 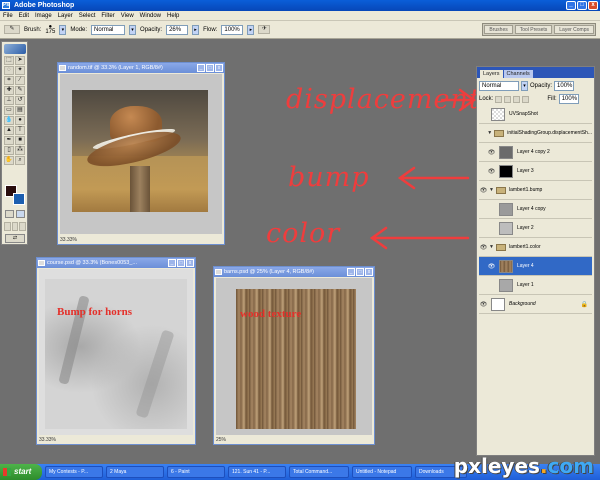 I want to click on screen-mode-full-icon, so click(x=23, y=226).